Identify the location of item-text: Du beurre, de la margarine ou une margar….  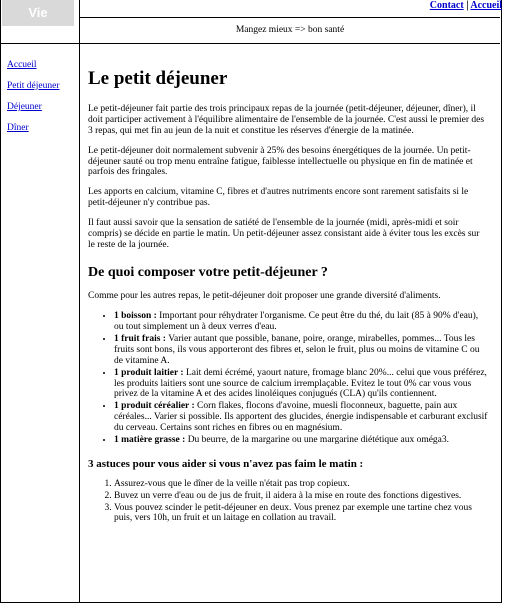
(317, 440).